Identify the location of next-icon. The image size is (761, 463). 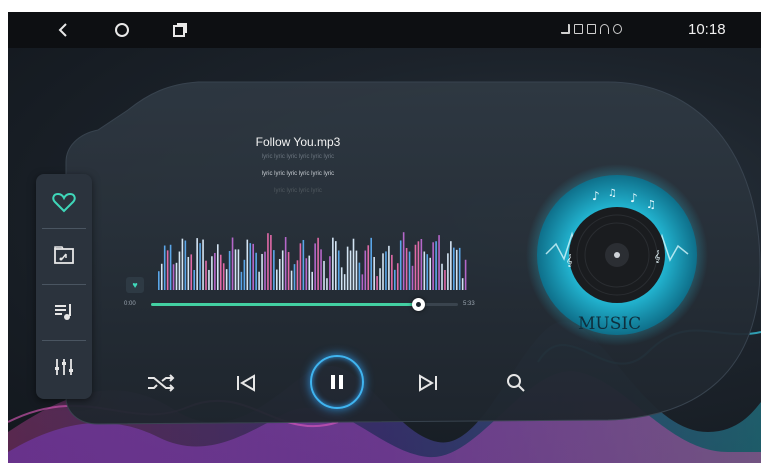
(428, 383).